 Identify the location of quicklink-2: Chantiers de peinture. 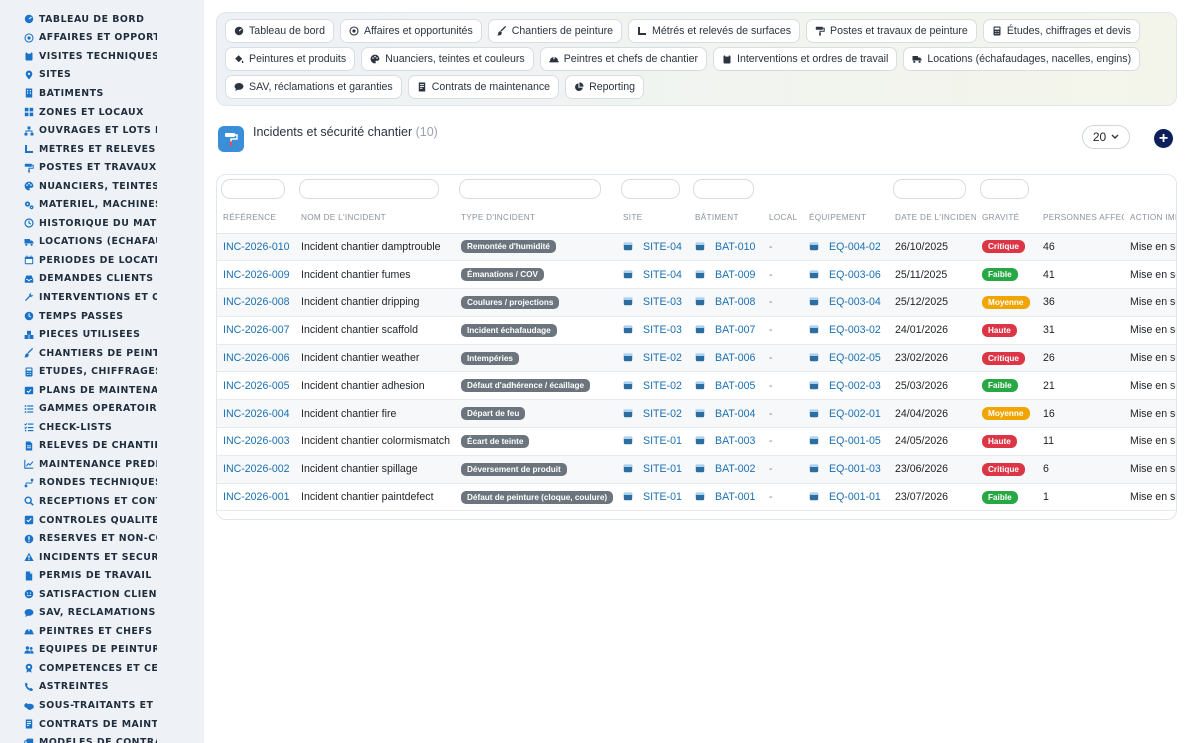
(555, 31).